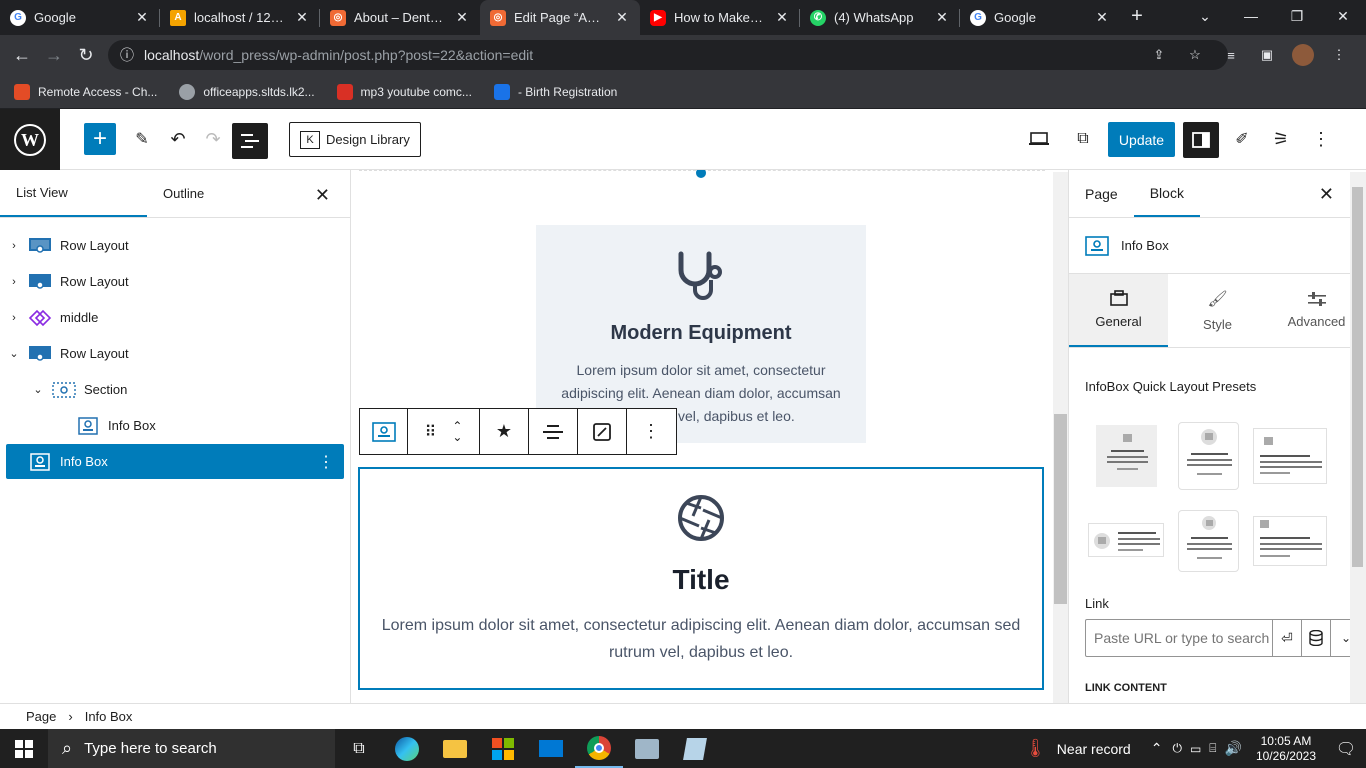 Image resolution: width=1366 pixels, height=768 pixels. I want to click on browser-tab-active: ◎ Edit Page “About” ✕, so click(560, 17).